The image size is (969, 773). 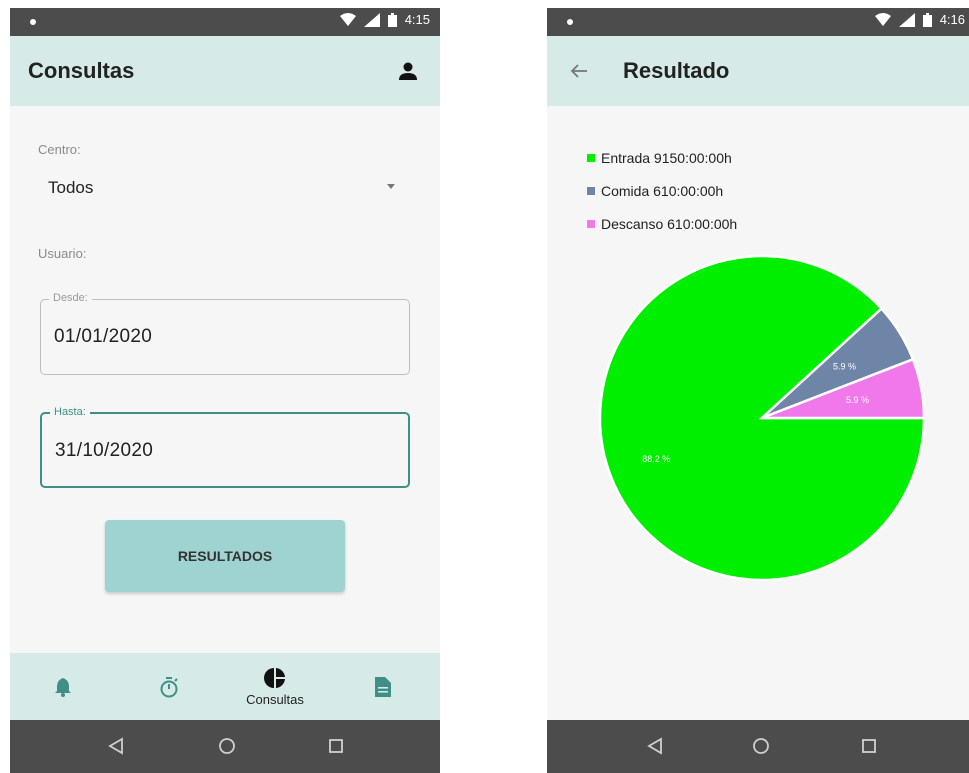 What do you see at coordinates (225, 686) in the screenshot?
I see `bottom-navigation: Consultas` at bounding box center [225, 686].